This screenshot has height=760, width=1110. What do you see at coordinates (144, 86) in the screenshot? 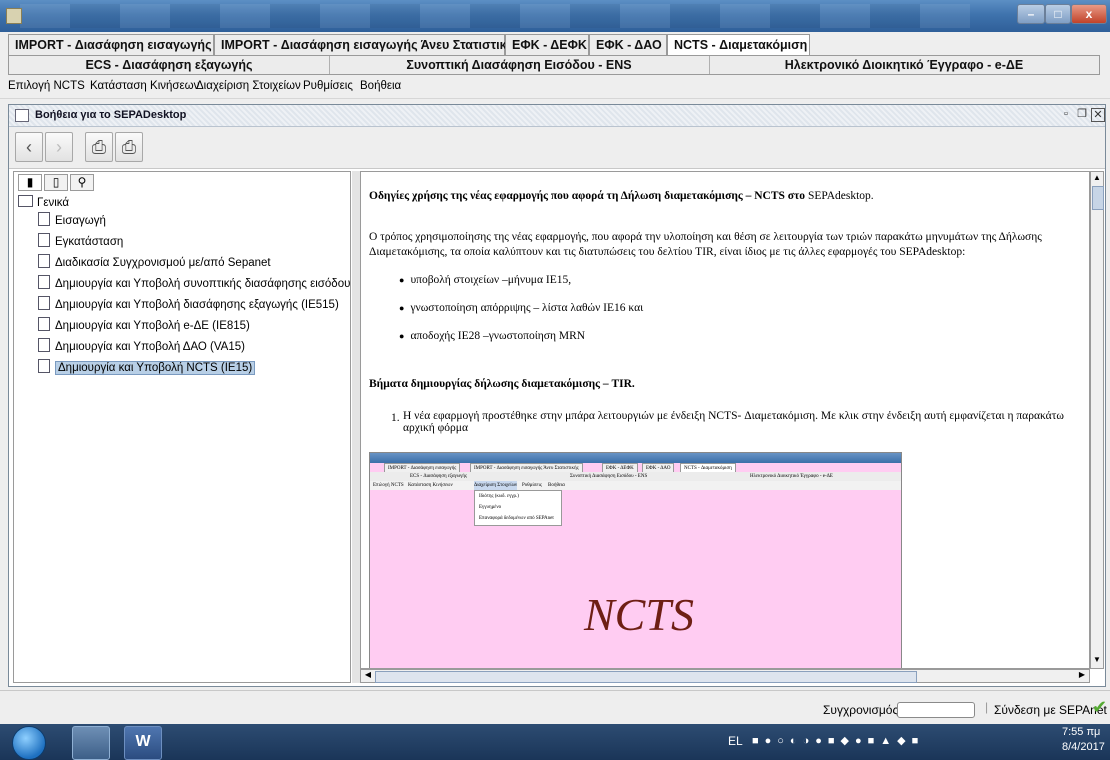
I see `menu-movement-status: Κατάσταση Κινήσεων` at bounding box center [144, 86].